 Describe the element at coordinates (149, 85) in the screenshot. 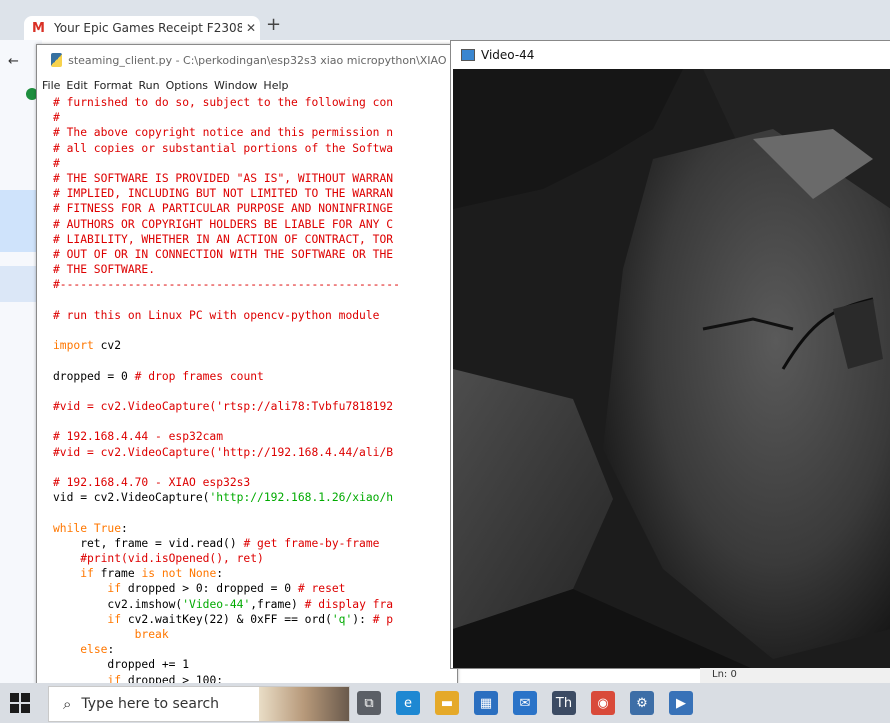

I see `menu-item-run: Run` at that location.